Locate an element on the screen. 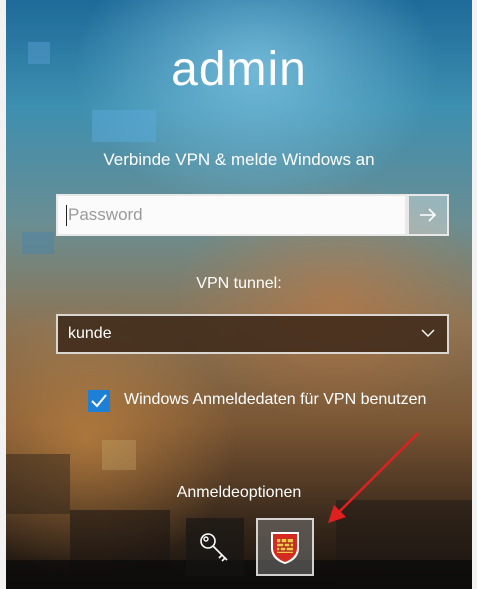  arrow-right-icon is located at coordinates (428, 215).